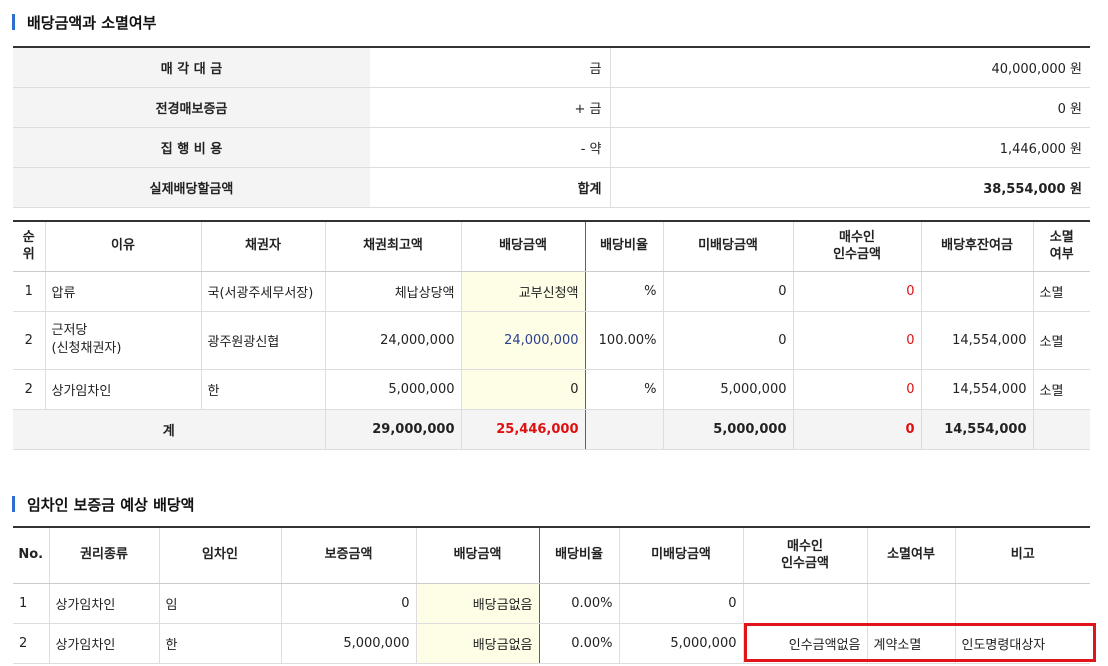 This screenshot has height=666, width=1108. I want to click on col-header-right-type: 권리종류, so click(104, 555).